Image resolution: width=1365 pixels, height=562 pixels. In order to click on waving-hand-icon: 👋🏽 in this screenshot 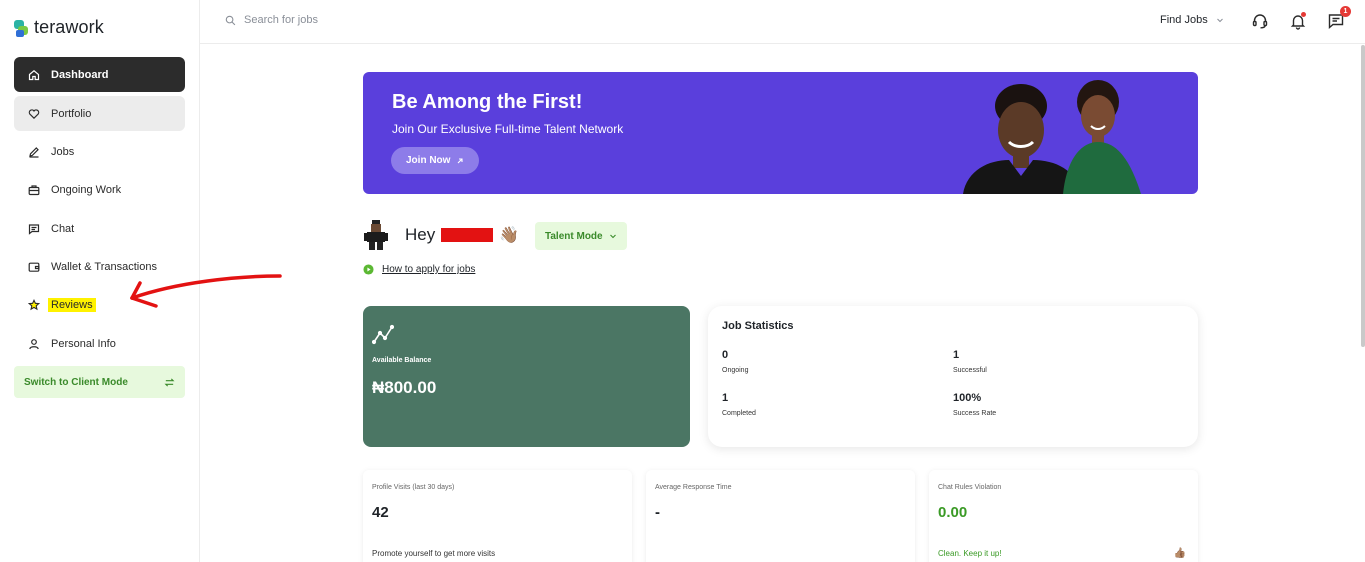, I will do `click(509, 235)`.